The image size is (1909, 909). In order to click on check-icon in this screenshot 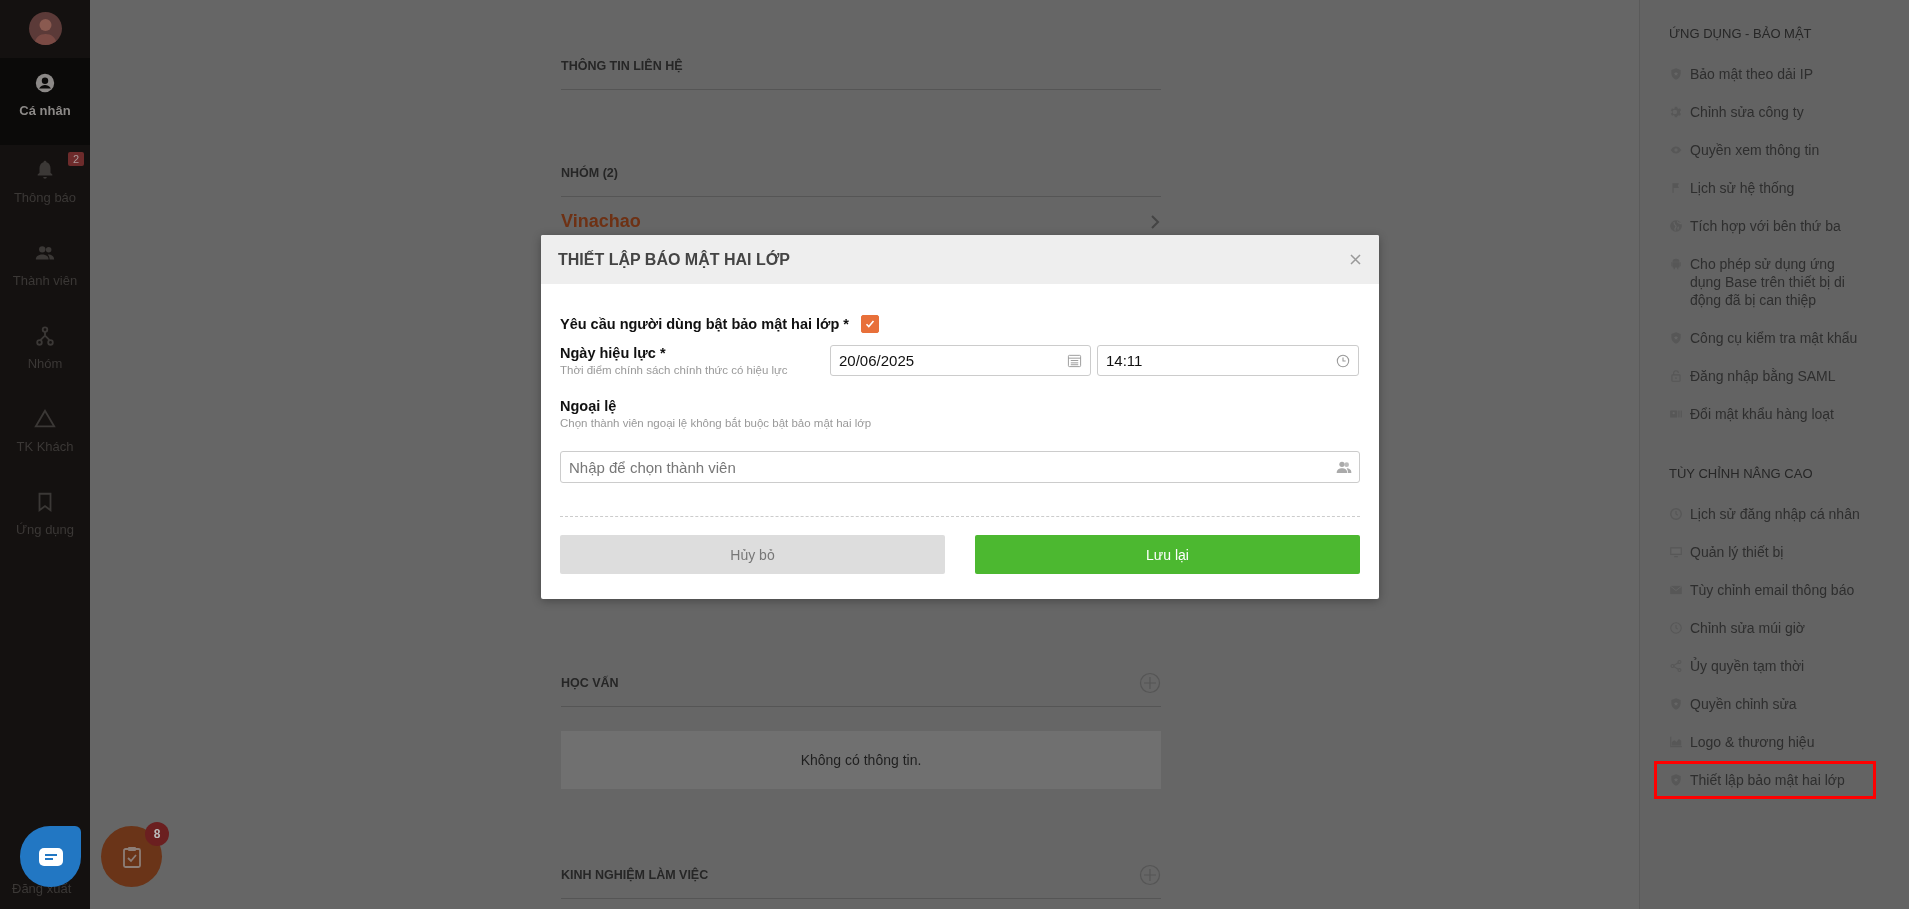, I will do `click(869, 324)`.